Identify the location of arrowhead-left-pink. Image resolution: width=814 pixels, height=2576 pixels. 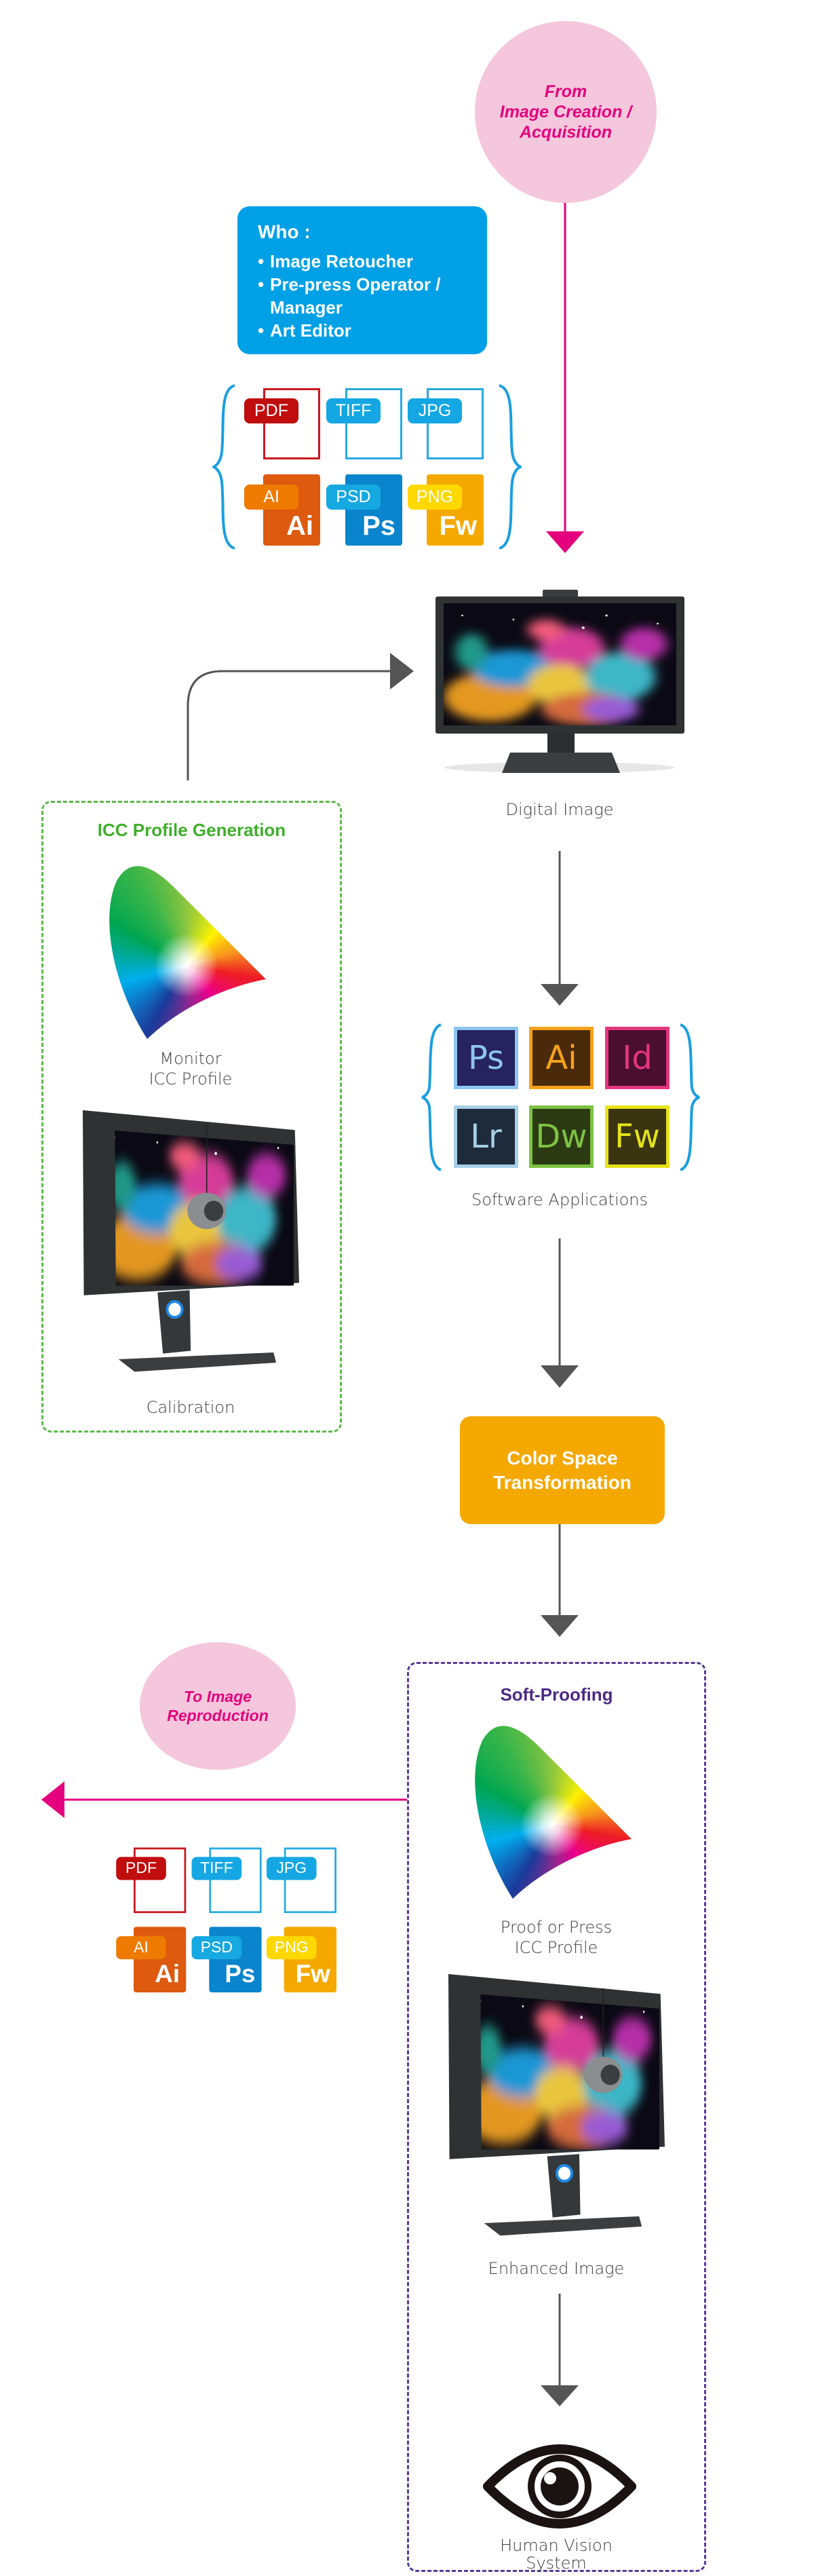
(52, 1799).